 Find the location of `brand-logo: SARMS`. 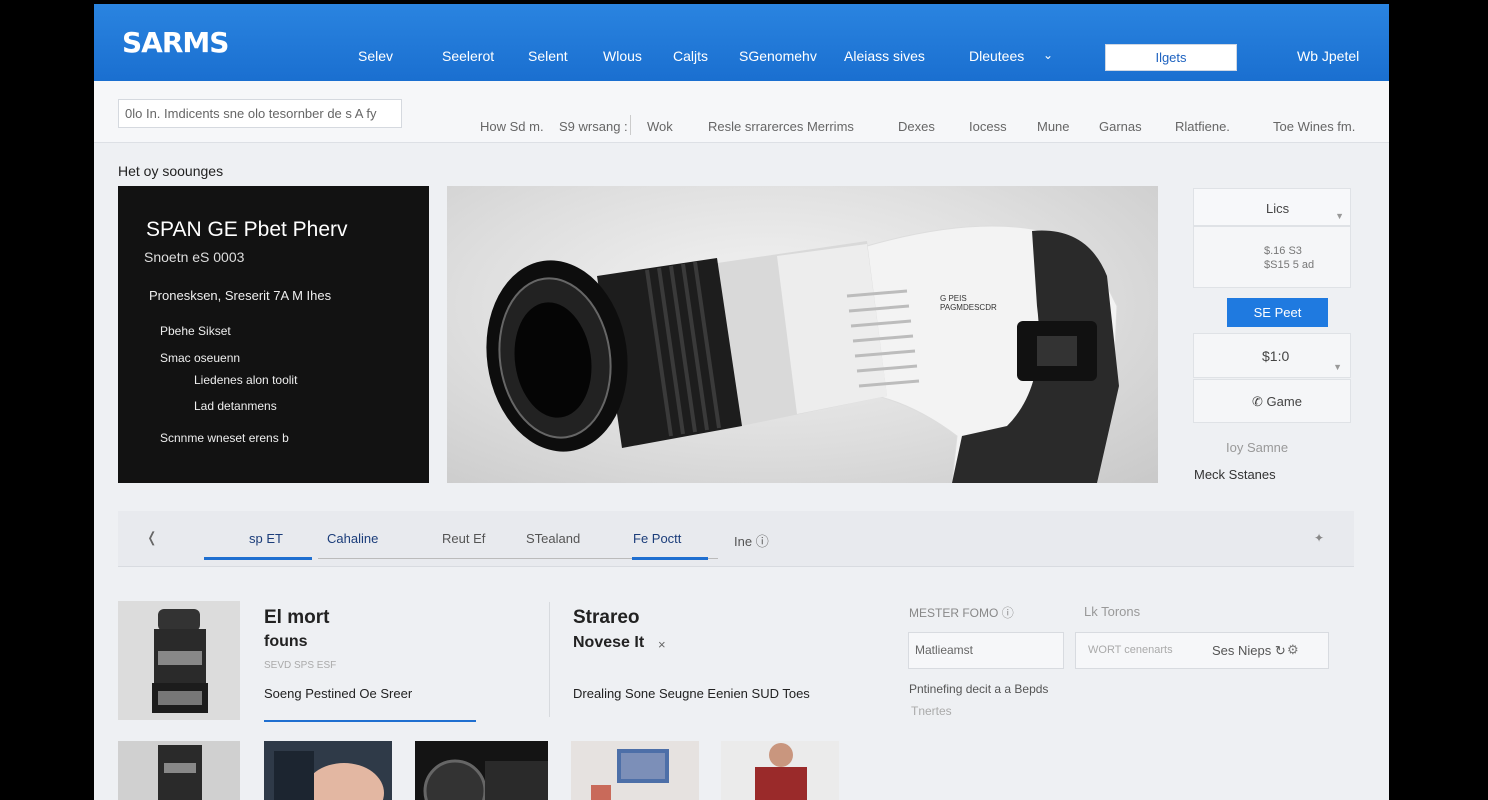

brand-logo: SARMS is located at coordinates (175, 42).